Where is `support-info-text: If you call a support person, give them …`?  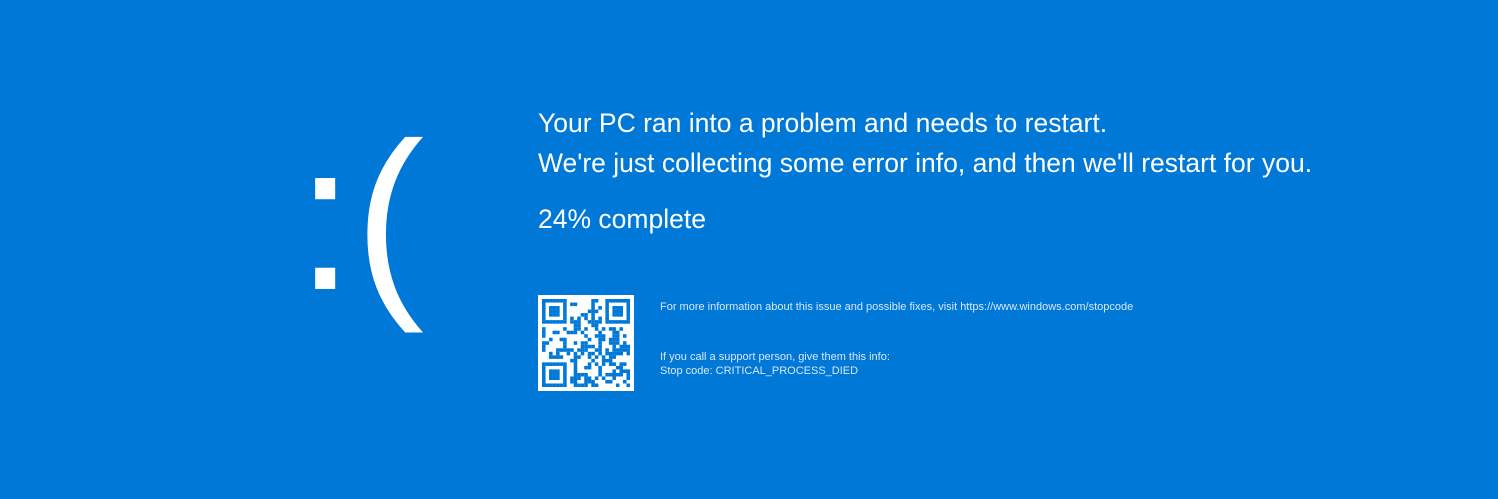
support-info-text: If you call a support person, give them … is located at coordinates (775, 357).